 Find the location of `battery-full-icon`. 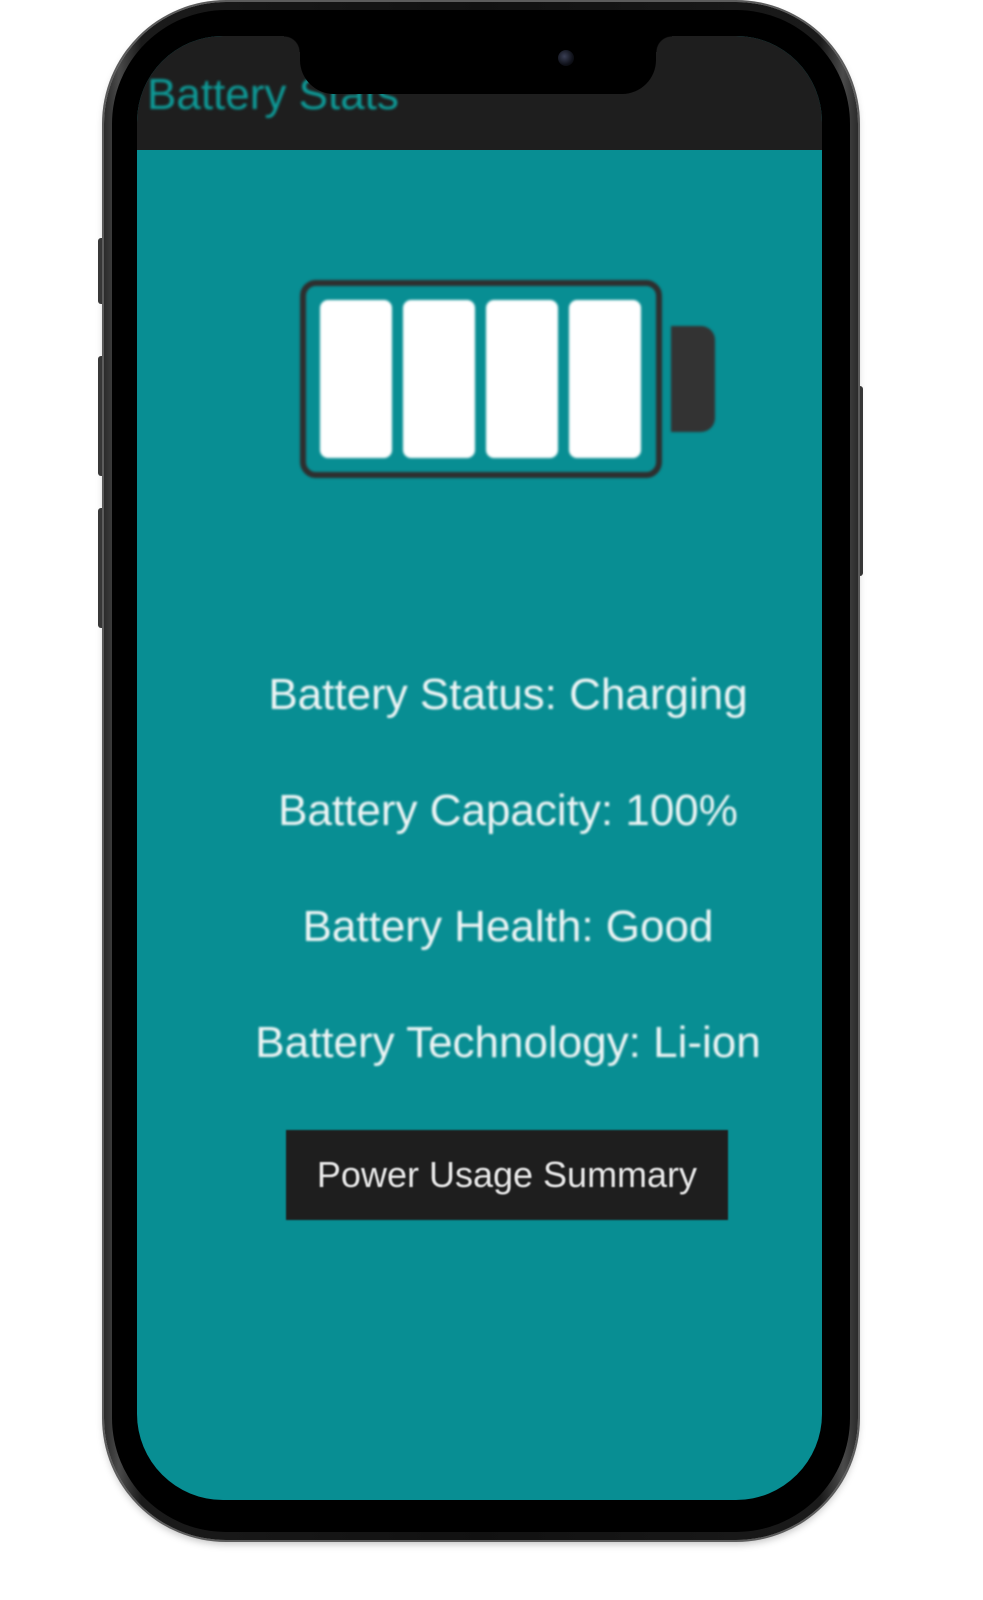

battery-full-icon is located at coordinates (481, 379).